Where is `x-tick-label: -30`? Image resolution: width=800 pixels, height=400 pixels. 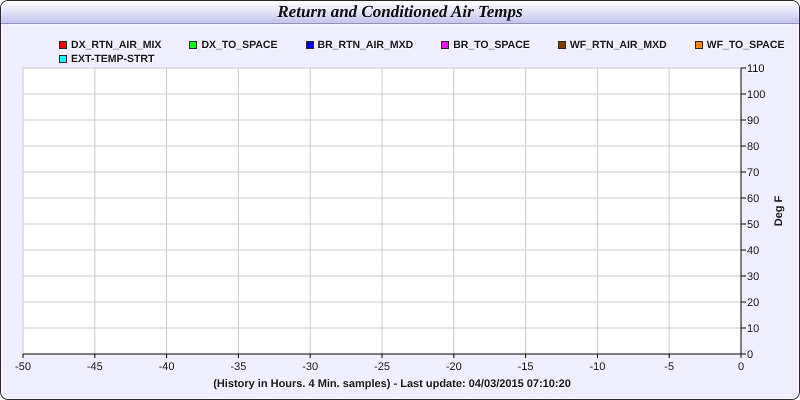 x-tick-label: -30 is located at coordinates (310, 367).